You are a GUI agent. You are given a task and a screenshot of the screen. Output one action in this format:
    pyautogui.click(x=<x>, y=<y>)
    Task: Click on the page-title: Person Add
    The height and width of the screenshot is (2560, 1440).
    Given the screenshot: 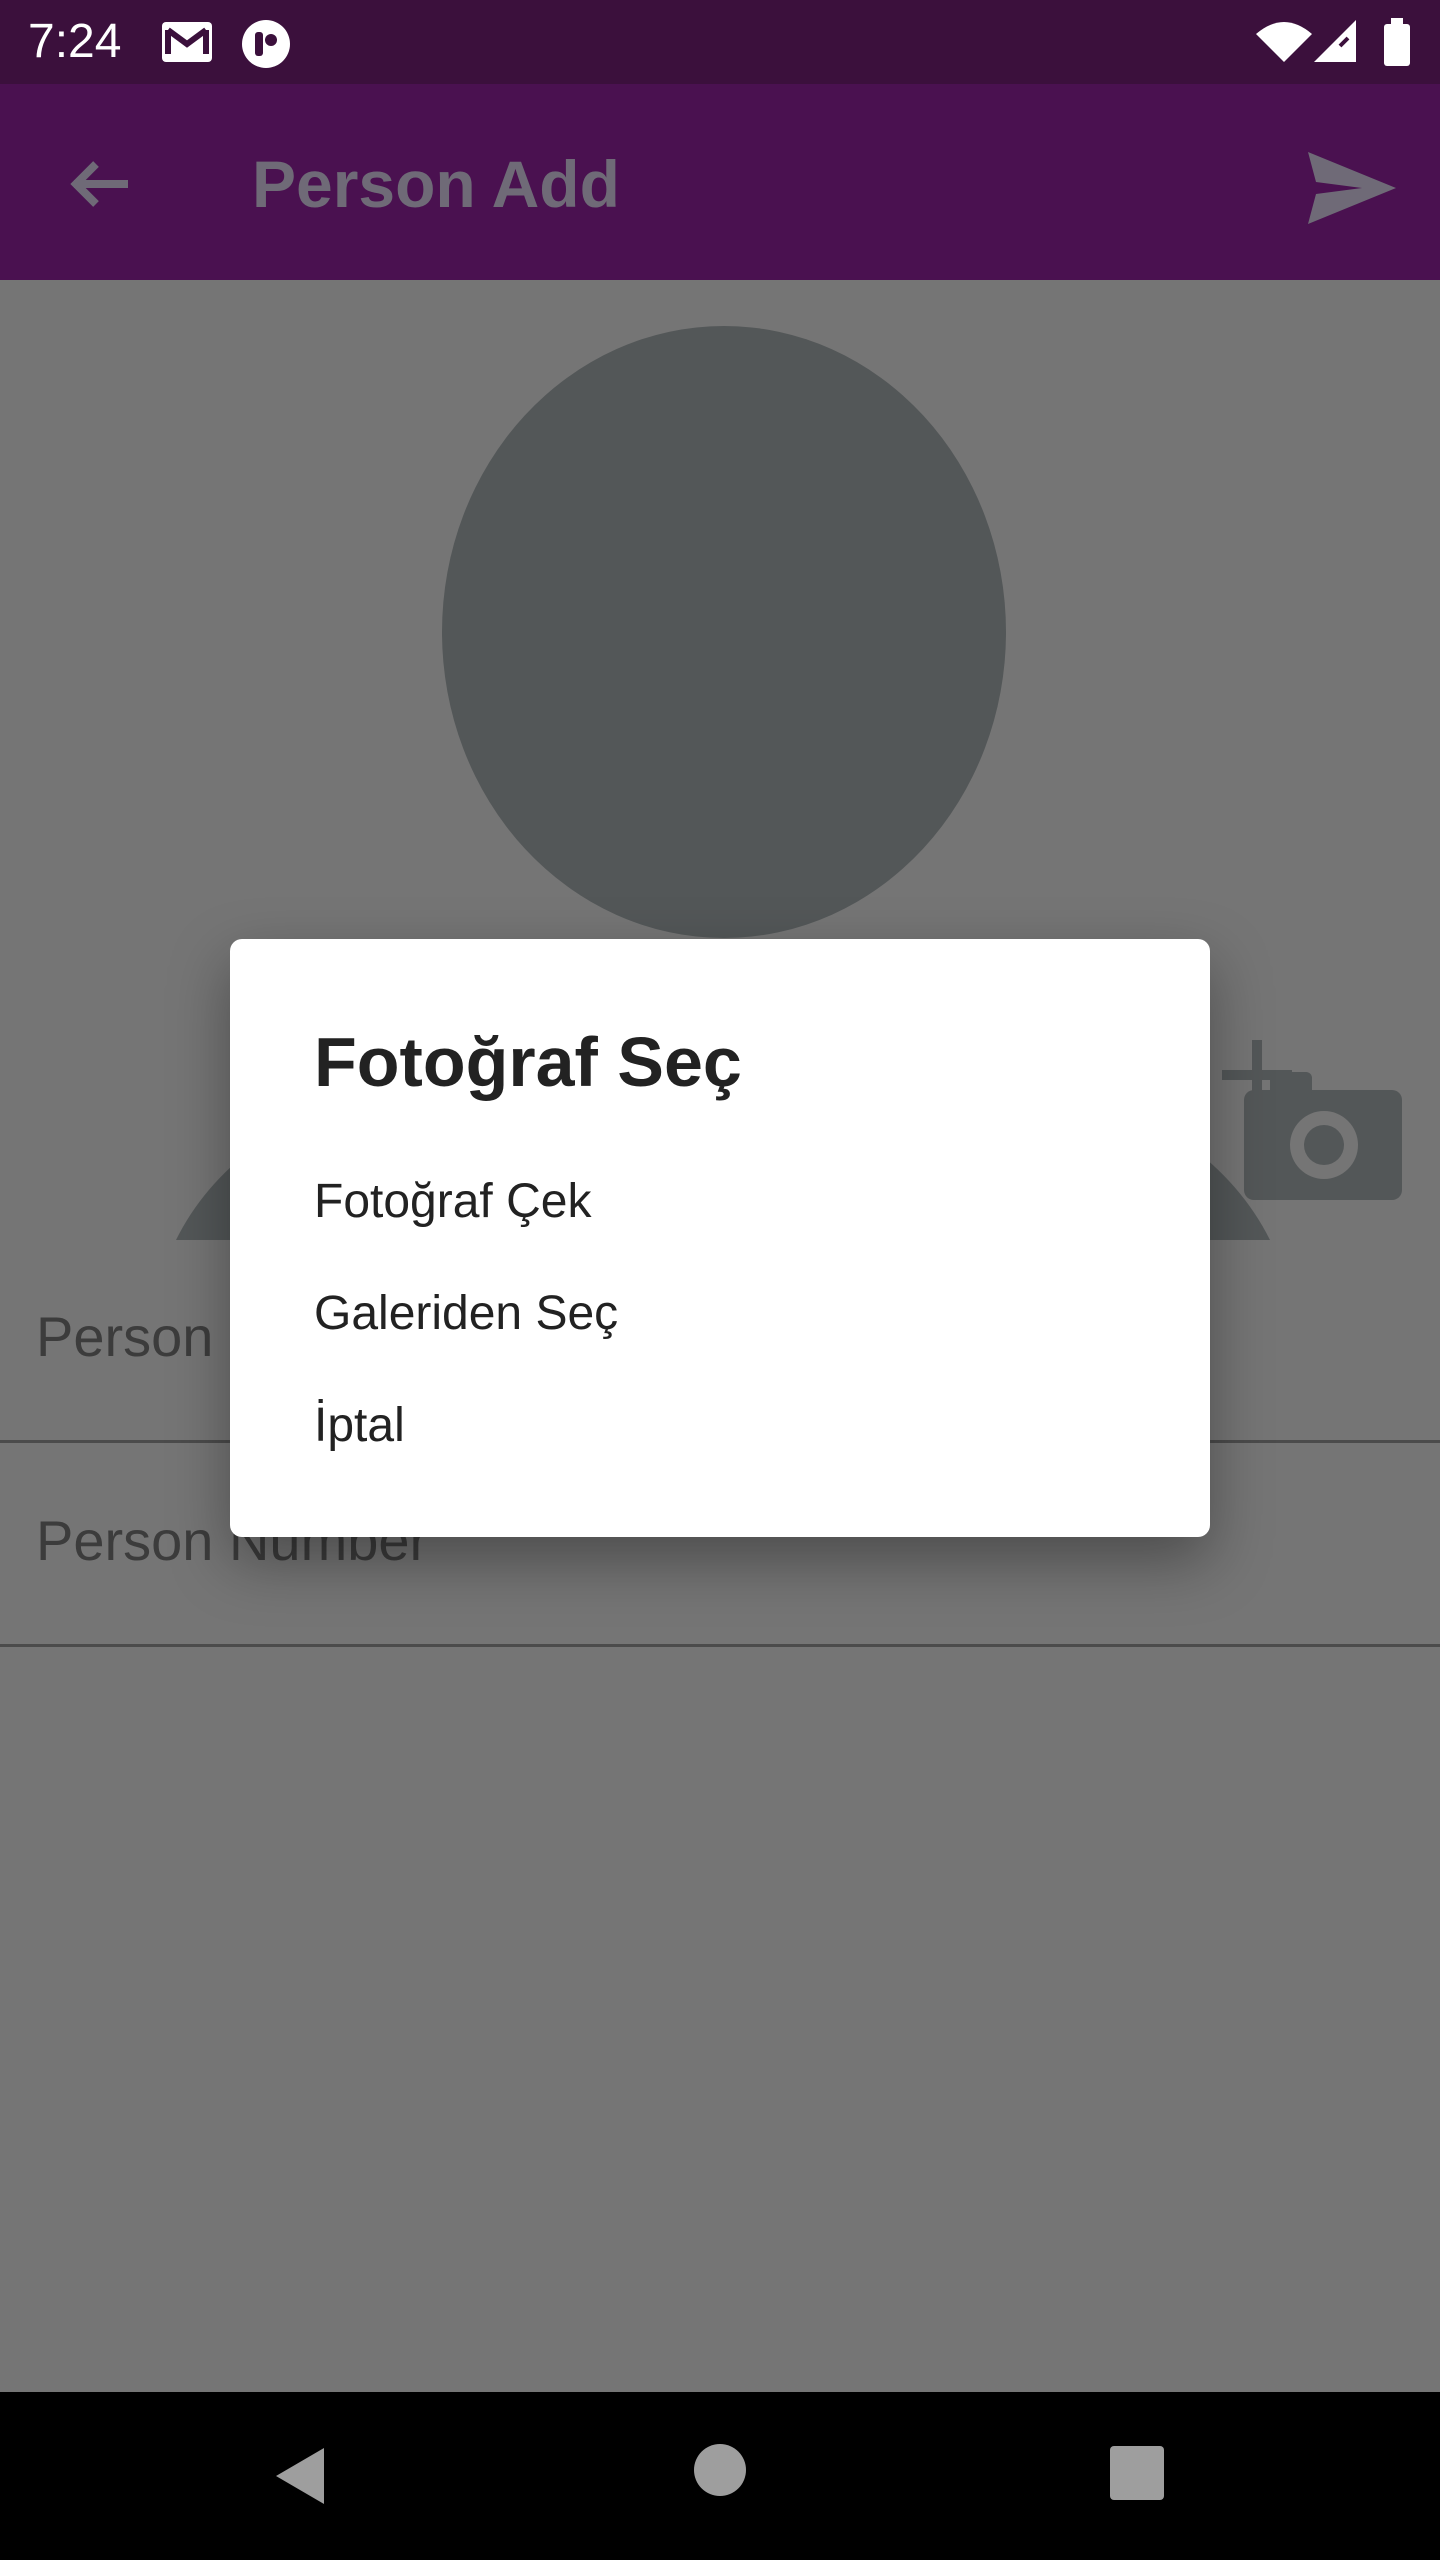 What is the action you would take?
    pyautogui.click(x=436, y=184)
    